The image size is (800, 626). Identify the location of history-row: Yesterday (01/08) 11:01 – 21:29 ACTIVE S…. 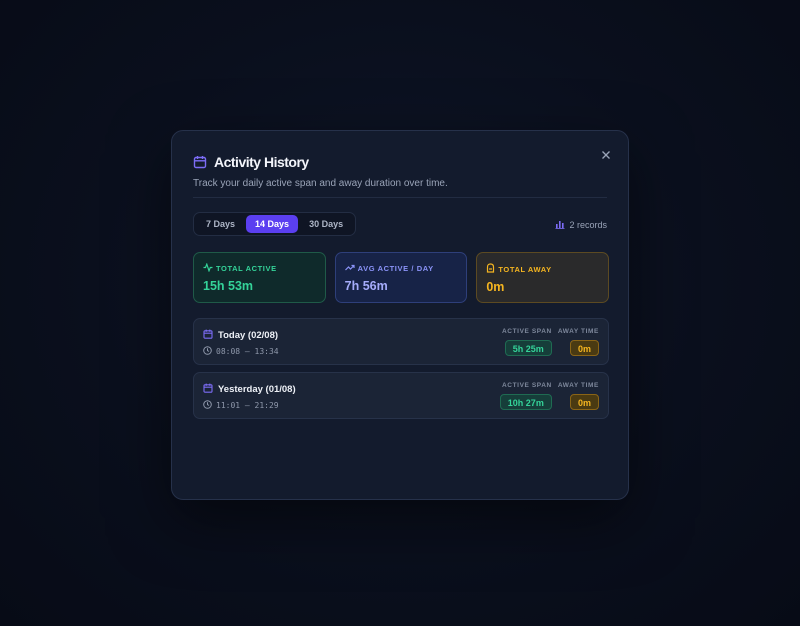
(401, 395).